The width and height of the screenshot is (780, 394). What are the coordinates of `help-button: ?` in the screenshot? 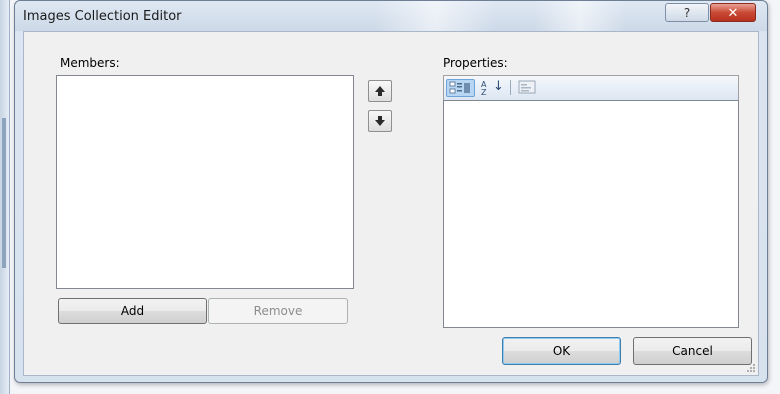 It's located at (687, 12).